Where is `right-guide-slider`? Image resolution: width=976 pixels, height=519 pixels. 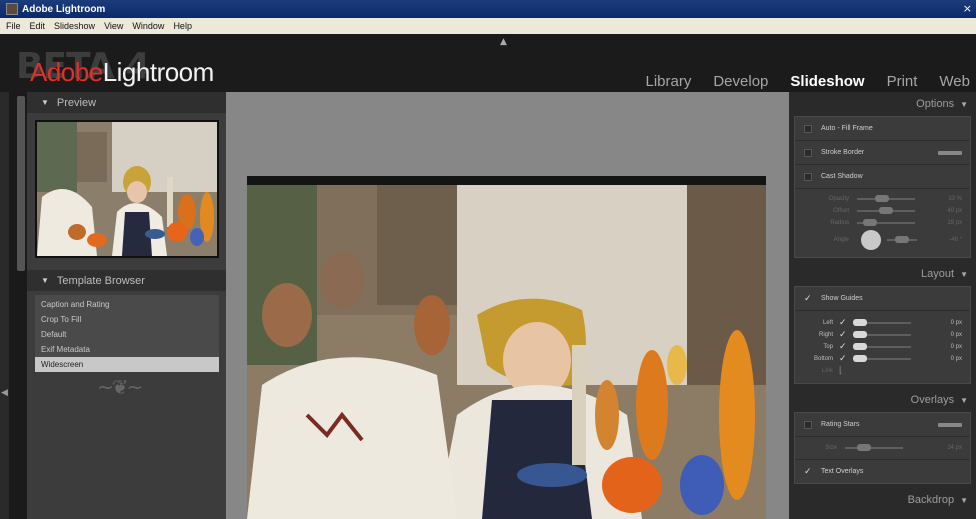 right-guide-slider is located at coordinates (882, 334).